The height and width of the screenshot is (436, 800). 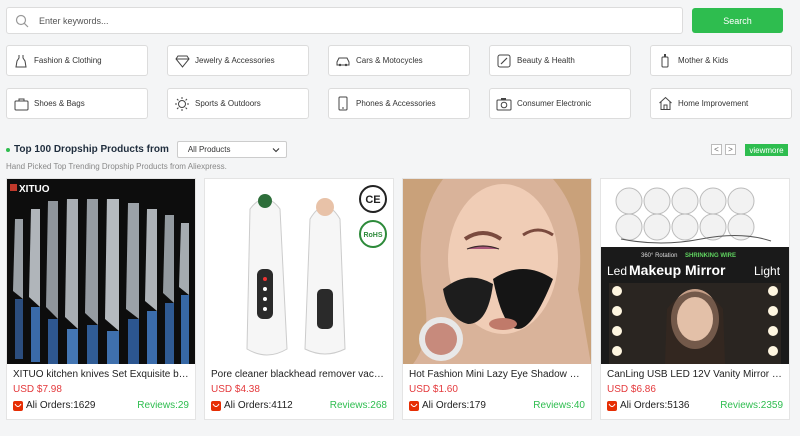 I want to click on product-price: USD $4.38, so click(x=235, y=389).